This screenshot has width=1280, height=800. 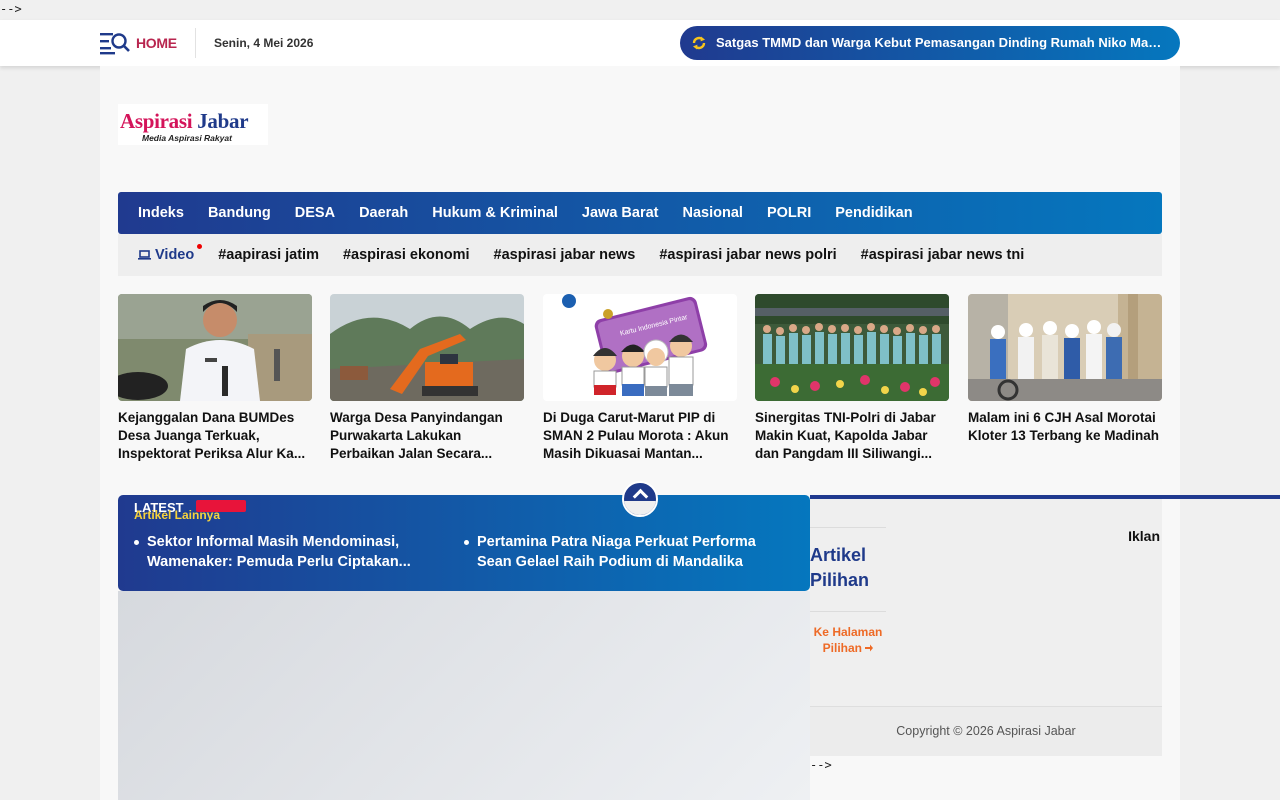 I want to click on chevron-up-icon, so click(x=640, y=496).